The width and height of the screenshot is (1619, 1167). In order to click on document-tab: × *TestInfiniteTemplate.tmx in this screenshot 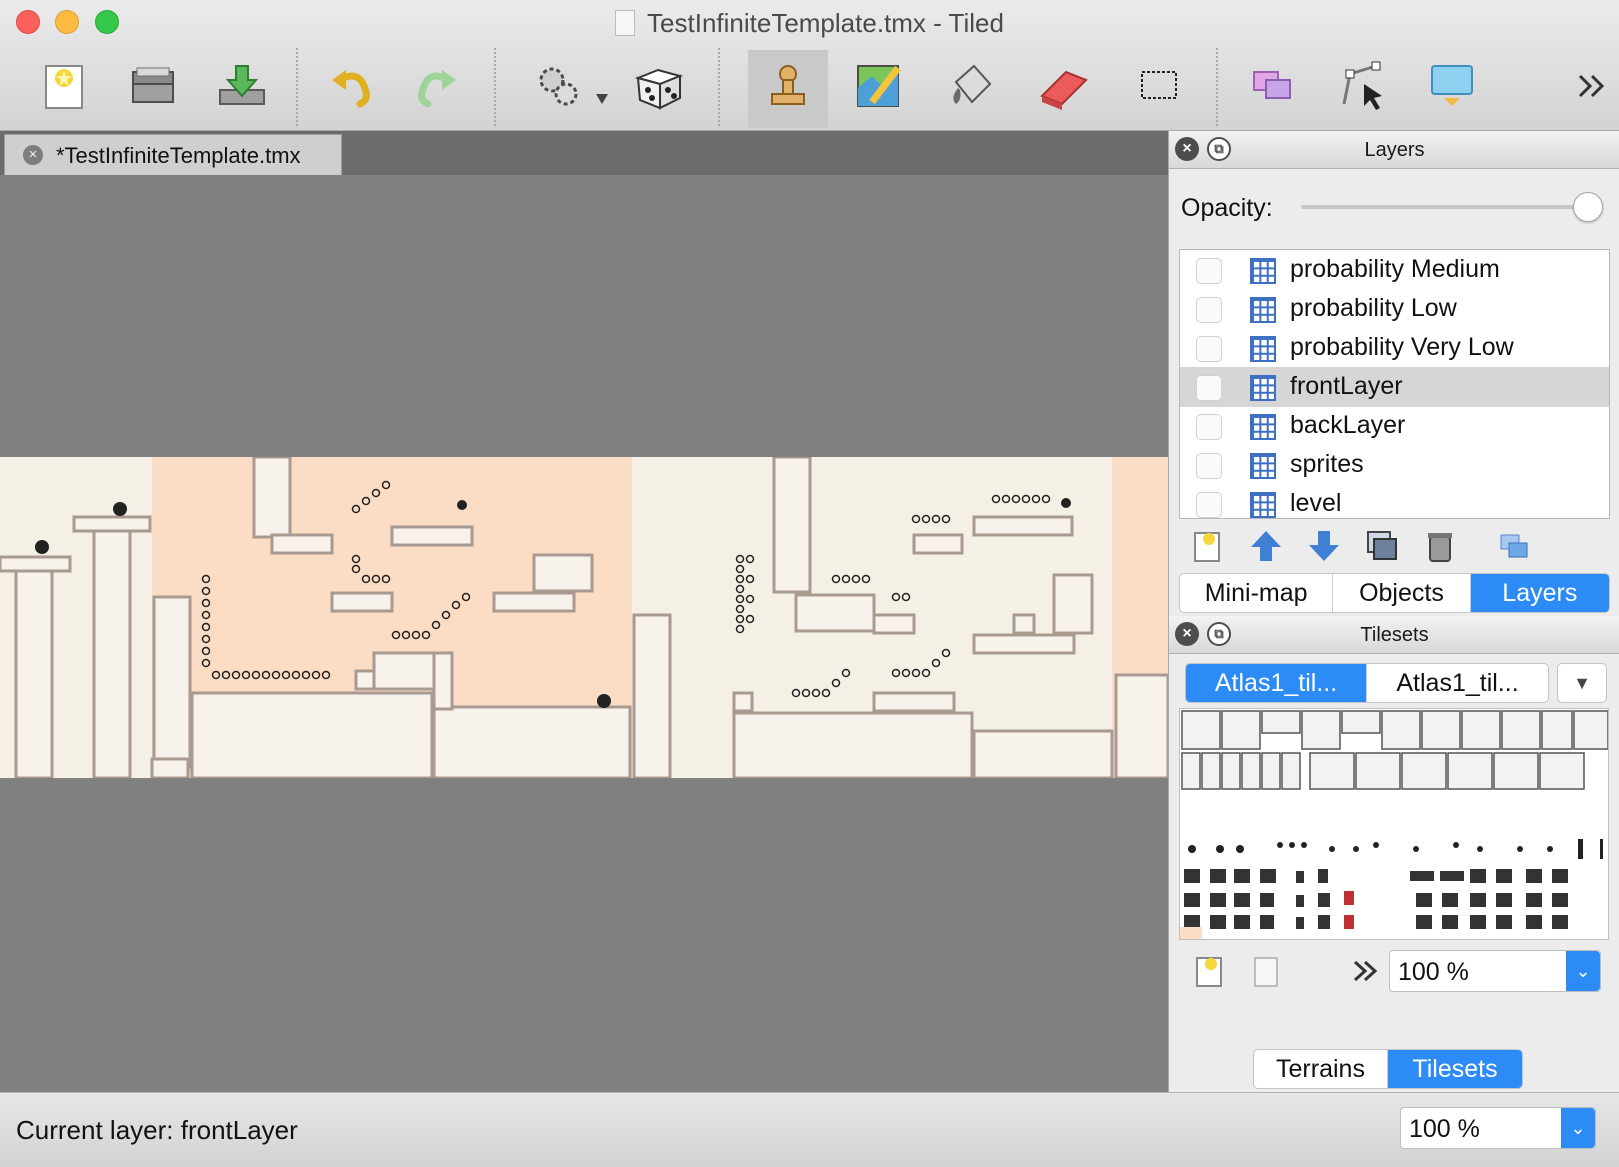, I will do `click(173, 154)`.